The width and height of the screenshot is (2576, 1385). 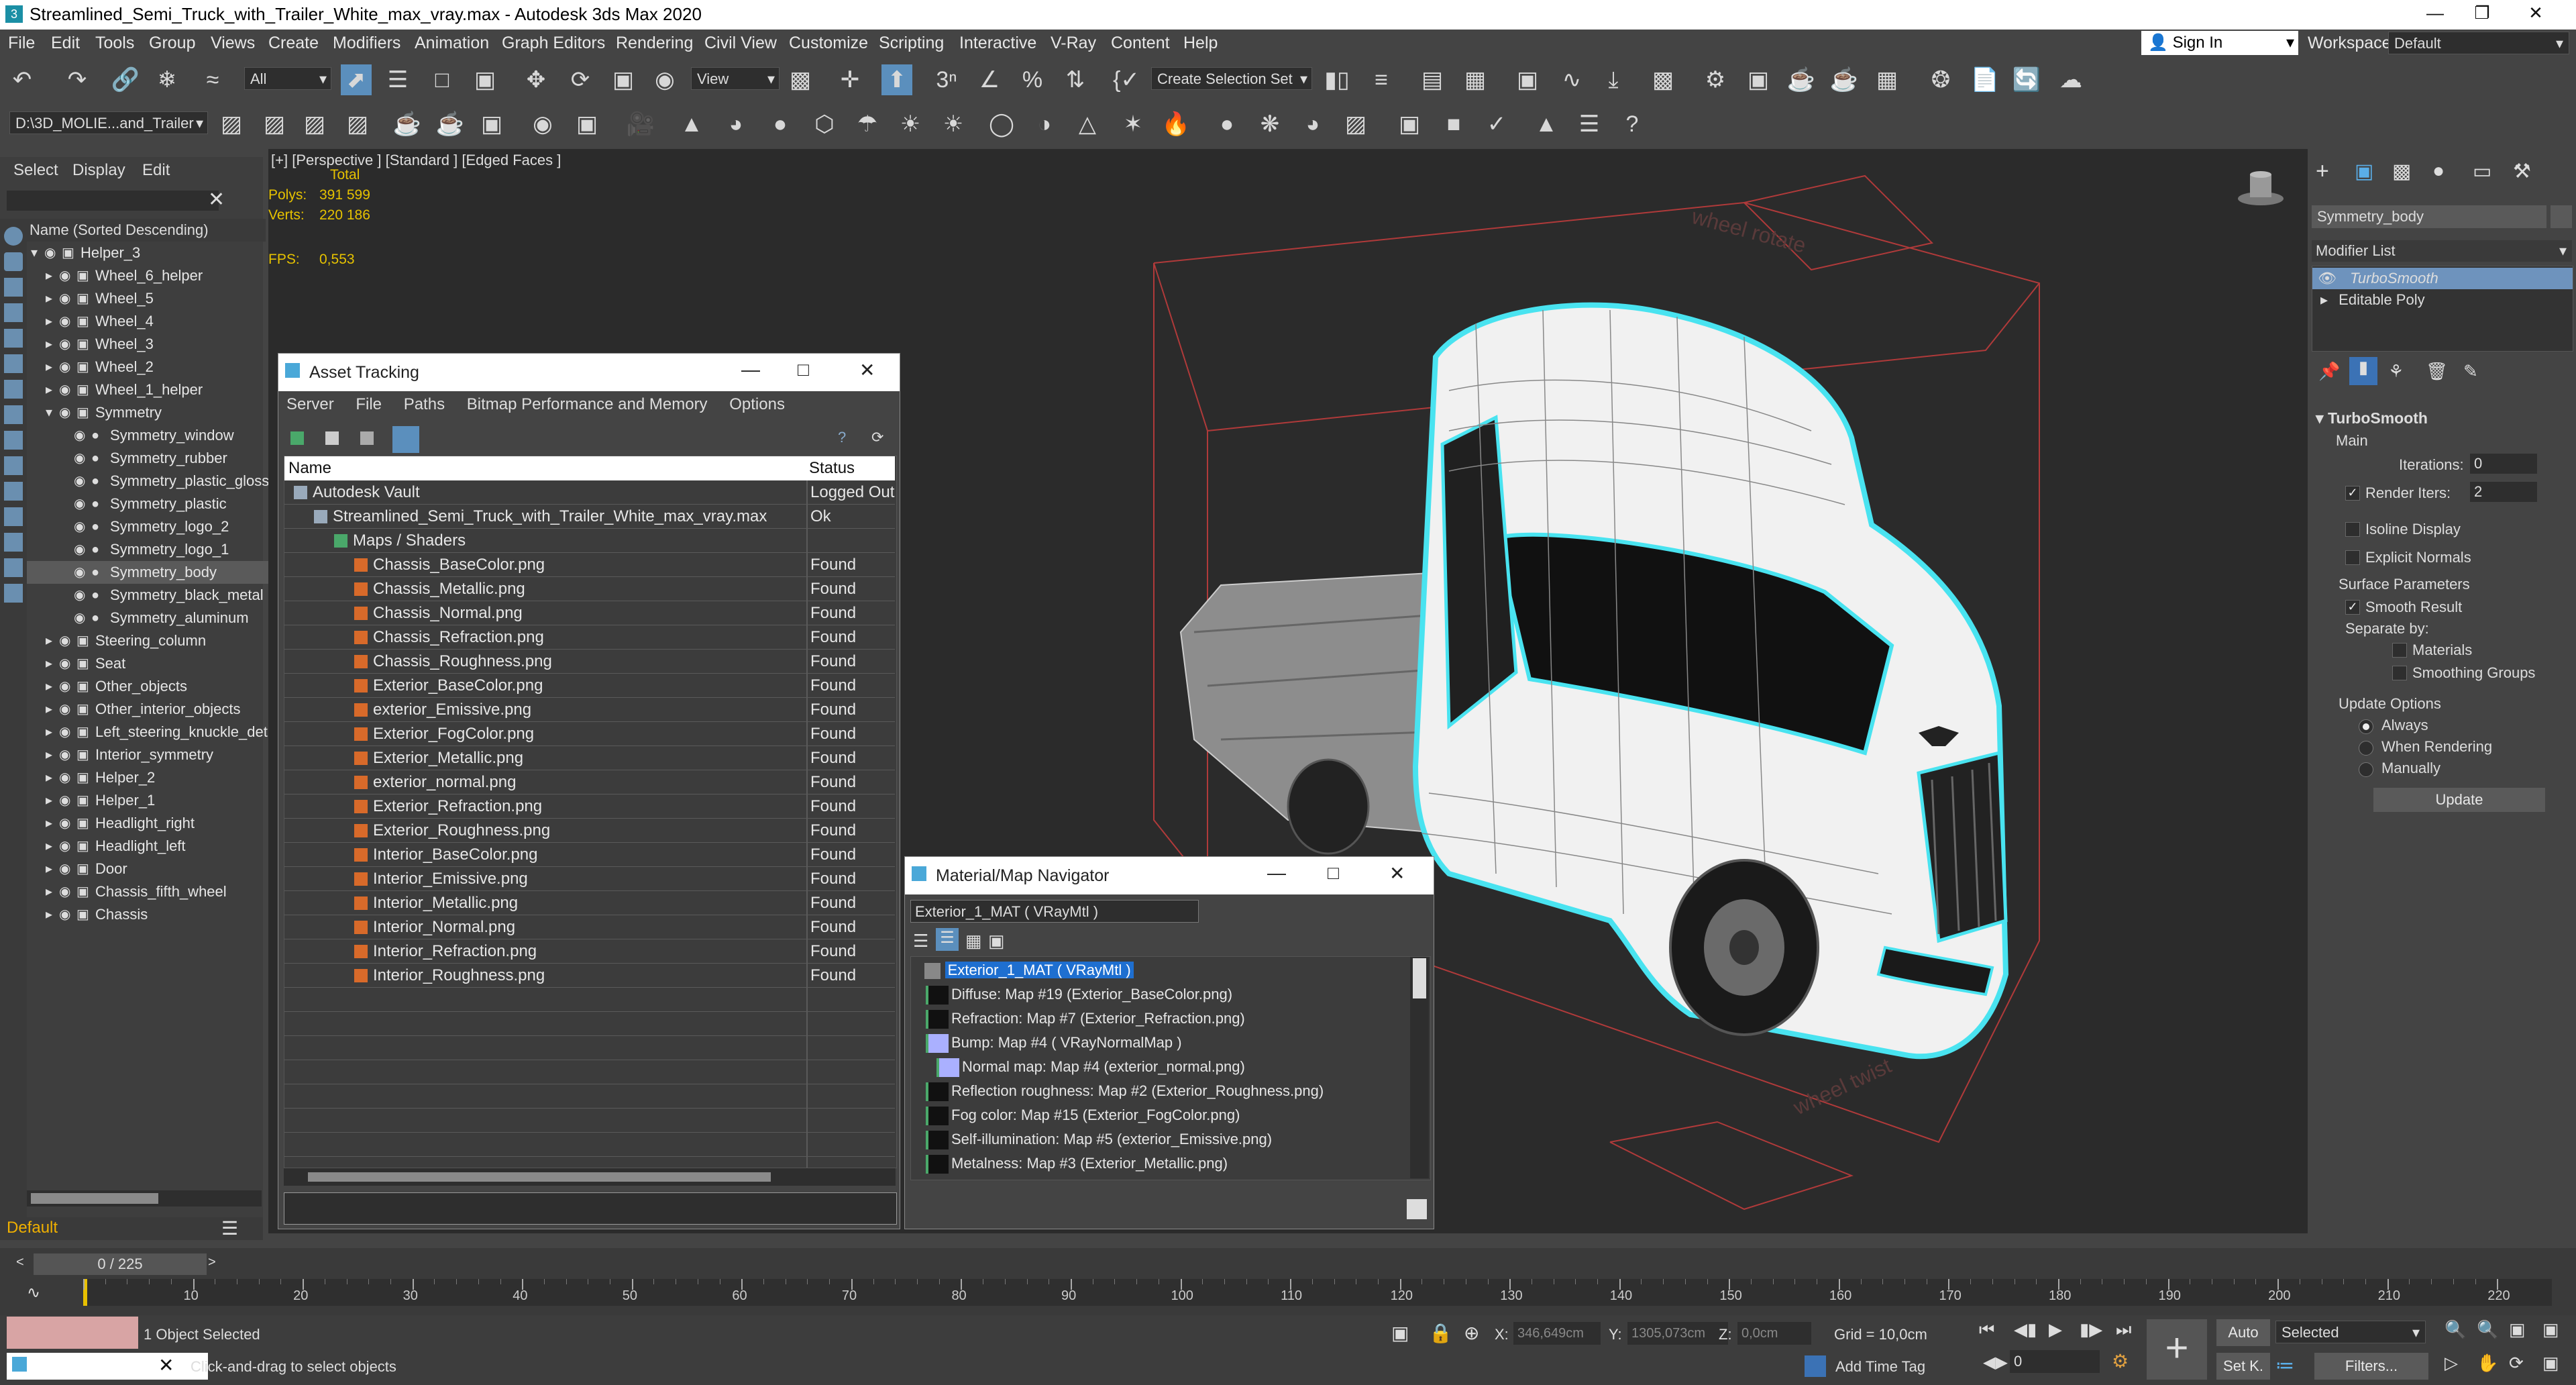 I want to click on display-hidden-icon, so click(x=13, y=542).